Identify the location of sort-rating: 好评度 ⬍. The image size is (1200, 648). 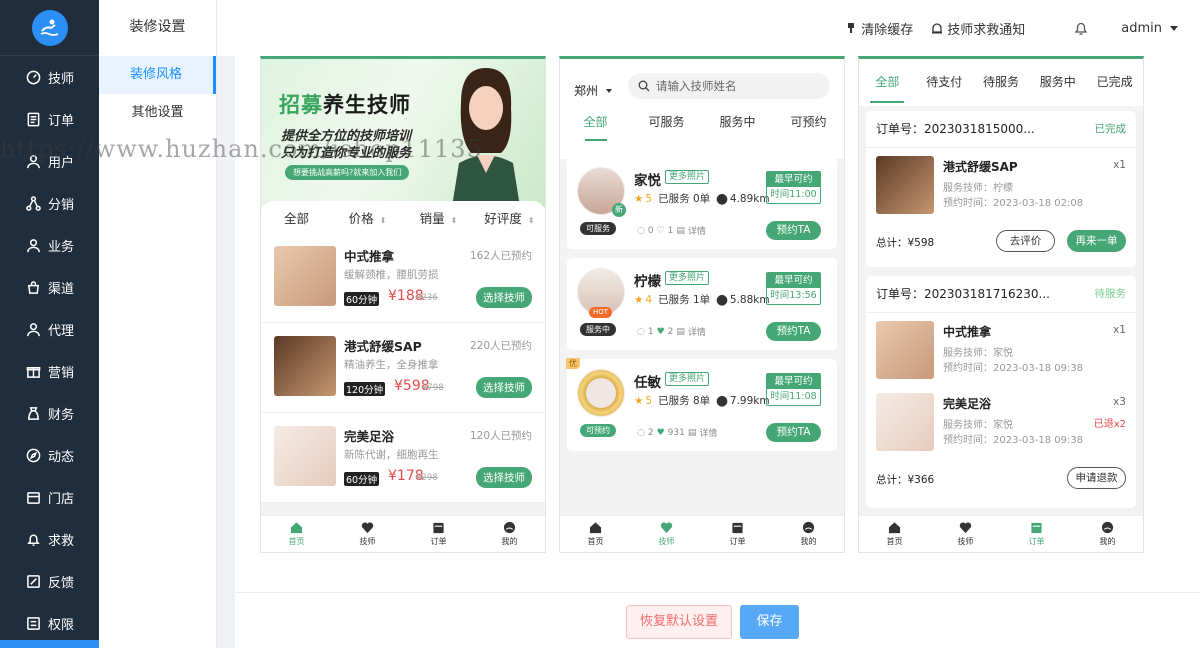
(509, 217).